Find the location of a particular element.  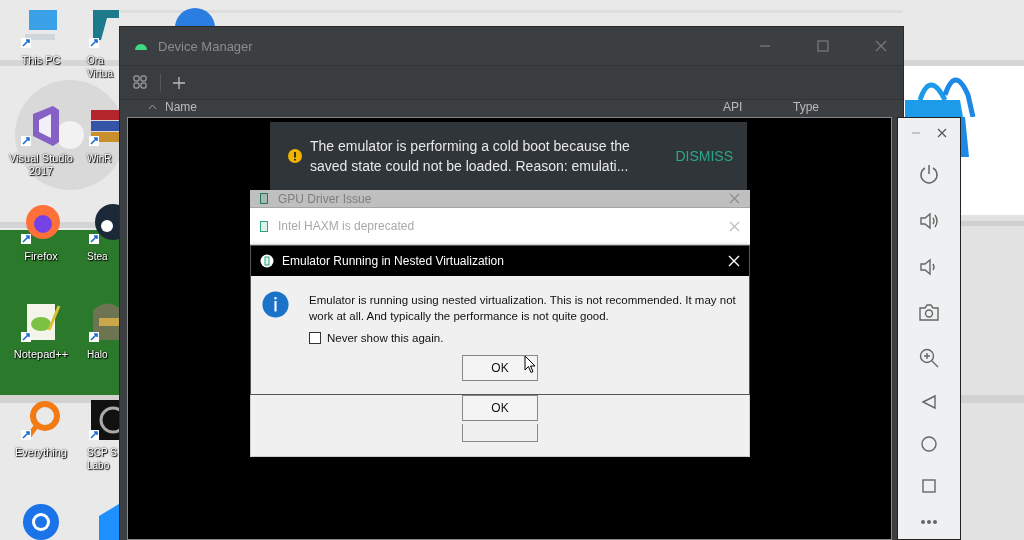

back-icon is located at coordinates (929, 401).